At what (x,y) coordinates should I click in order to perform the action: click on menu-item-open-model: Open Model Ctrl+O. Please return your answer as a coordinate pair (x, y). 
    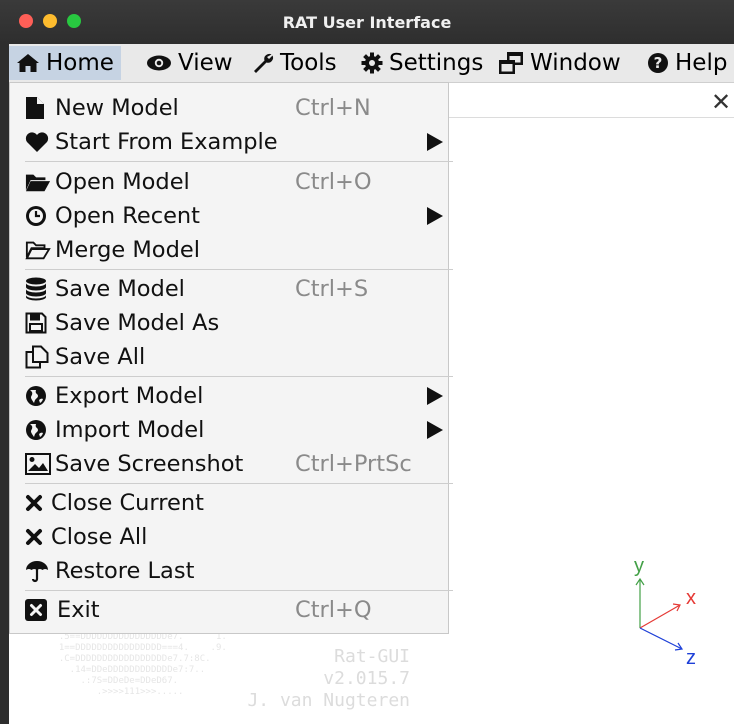
    Looking at the image, I should click on (237, 182).